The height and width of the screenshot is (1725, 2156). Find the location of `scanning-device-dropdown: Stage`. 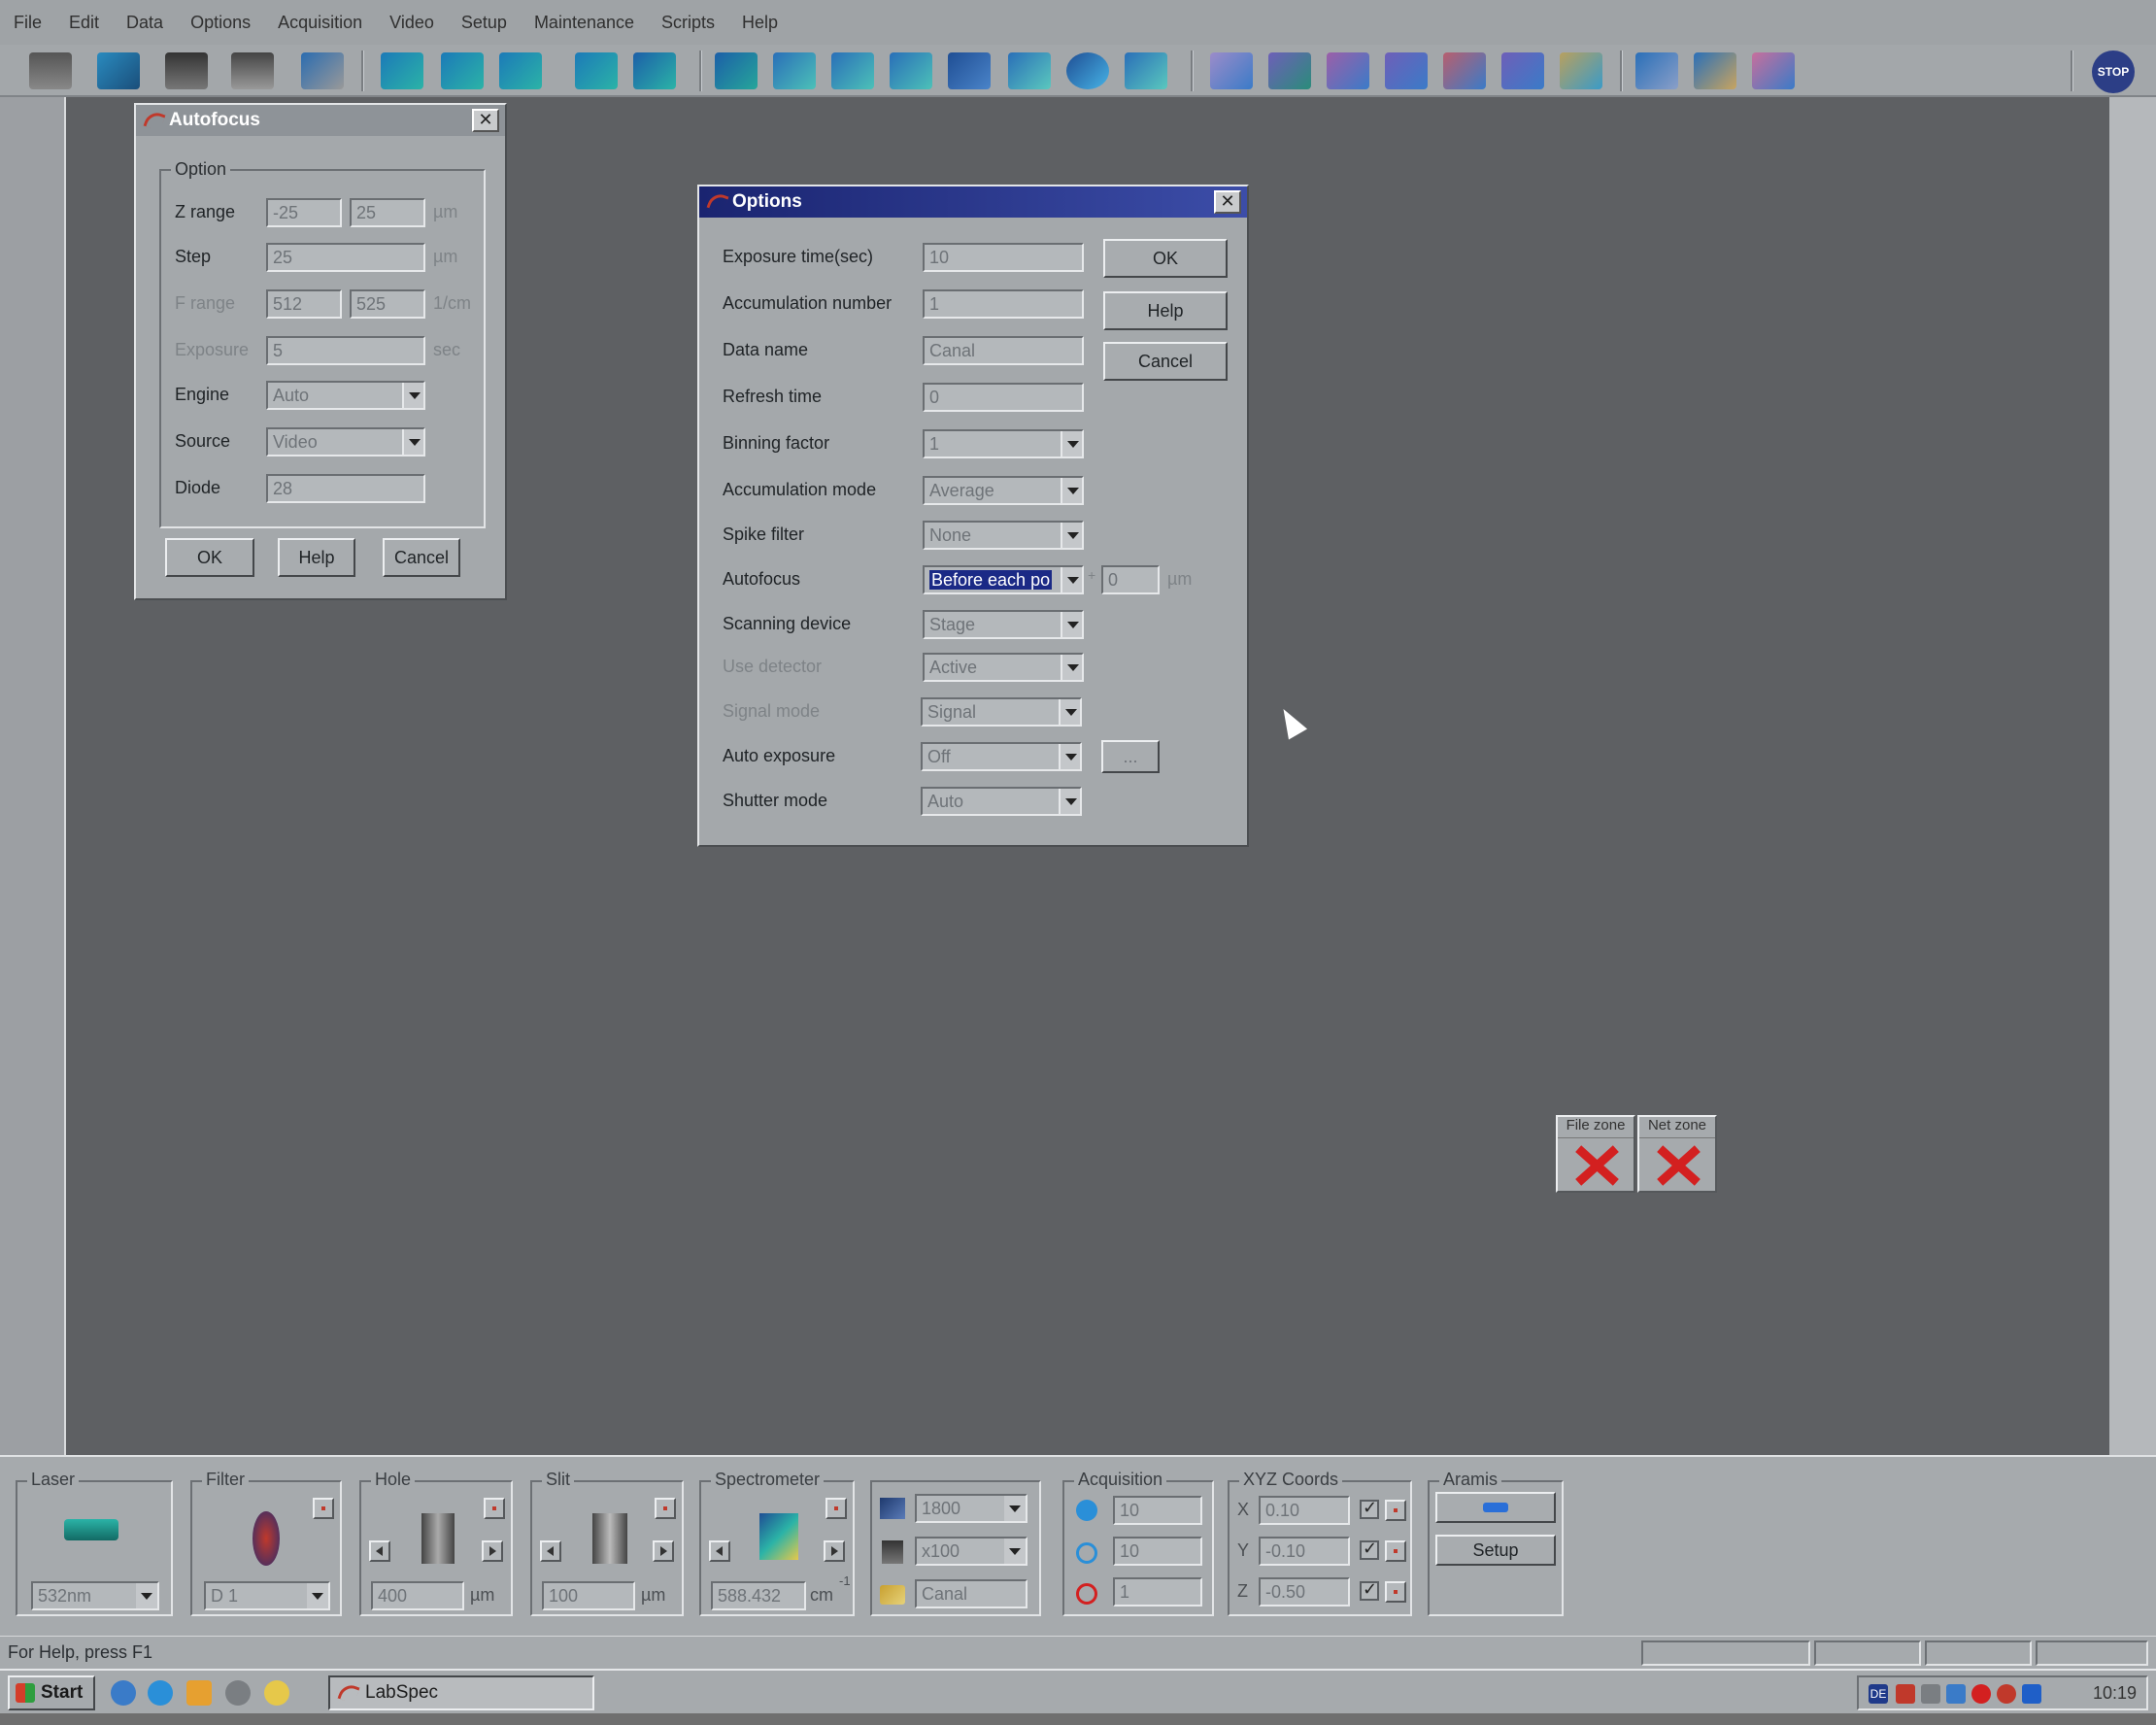

scanning-device-dropdown: Stage is located at coordinates (1003, 624).